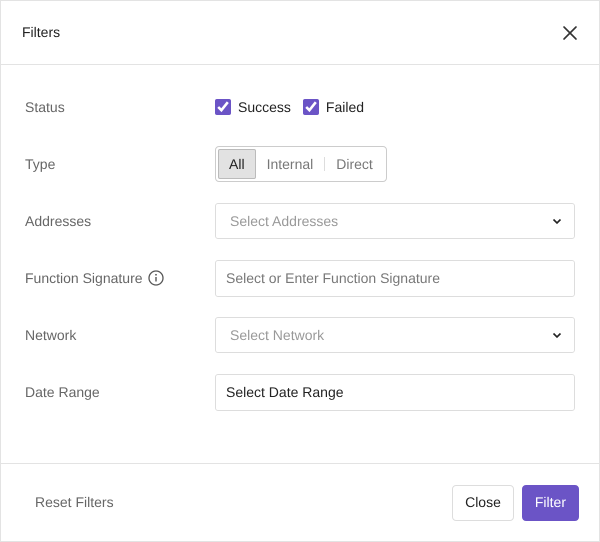 The image size is (600, 542). I want to click on dialog-title: Filters, so click(41, 32).